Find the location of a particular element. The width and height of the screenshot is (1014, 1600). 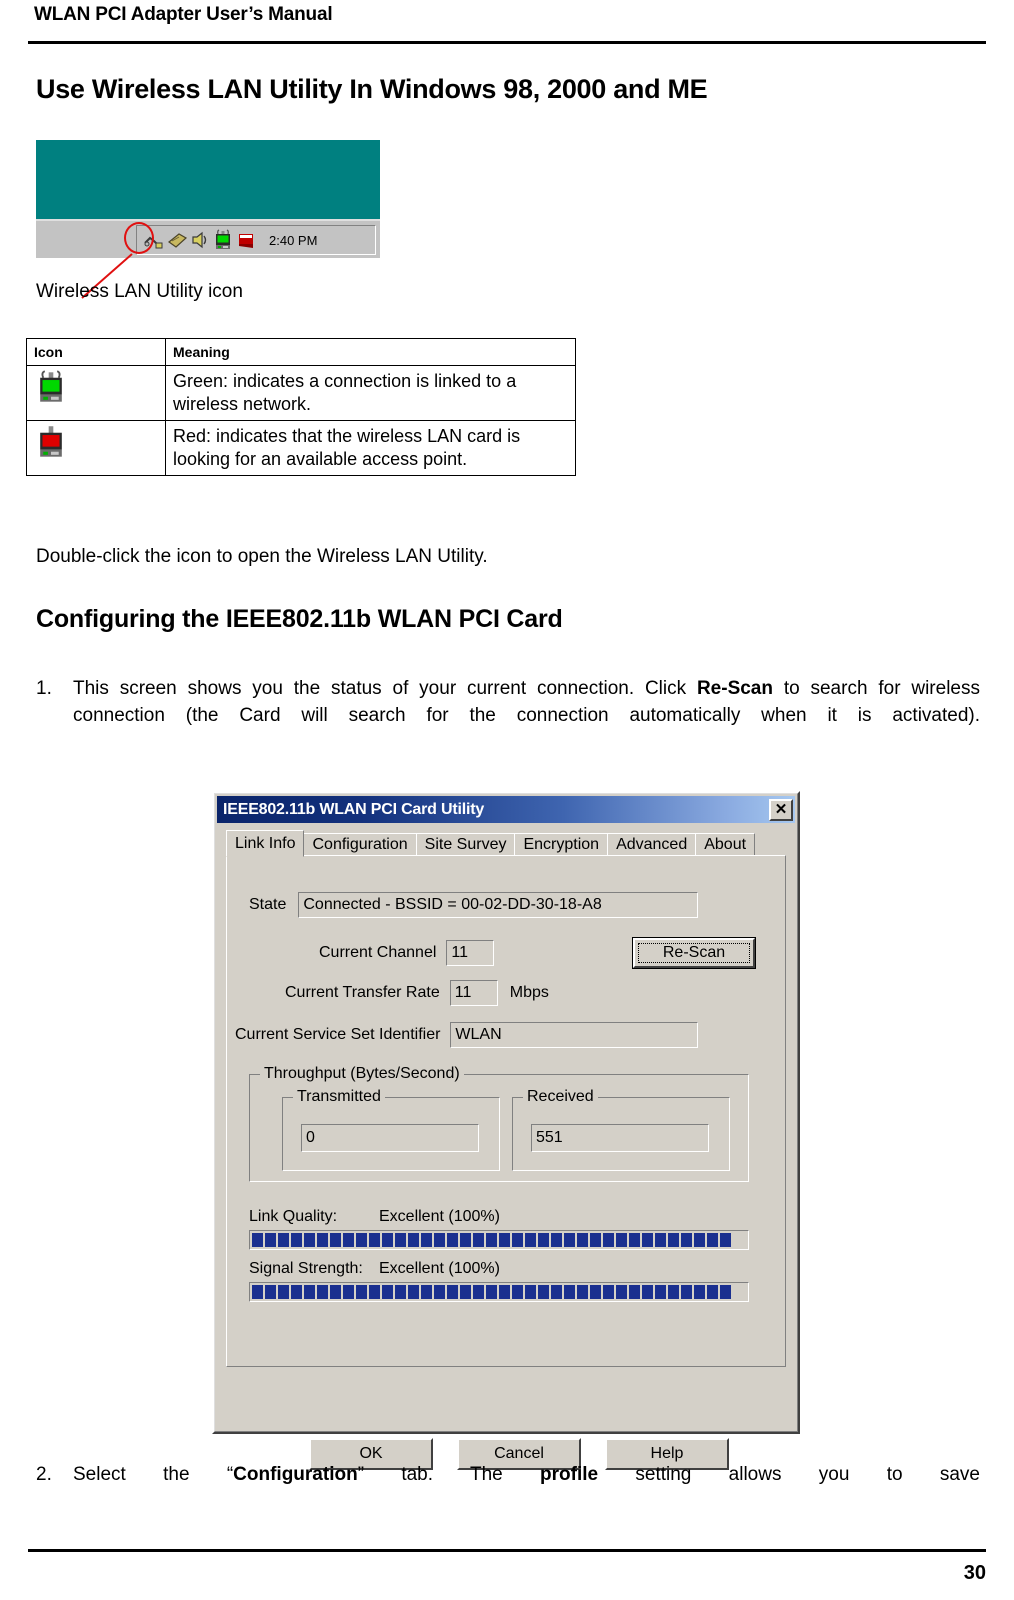

running-header: WLAN PCI Adapter User’s Manual is located at coordinates (183, 14).